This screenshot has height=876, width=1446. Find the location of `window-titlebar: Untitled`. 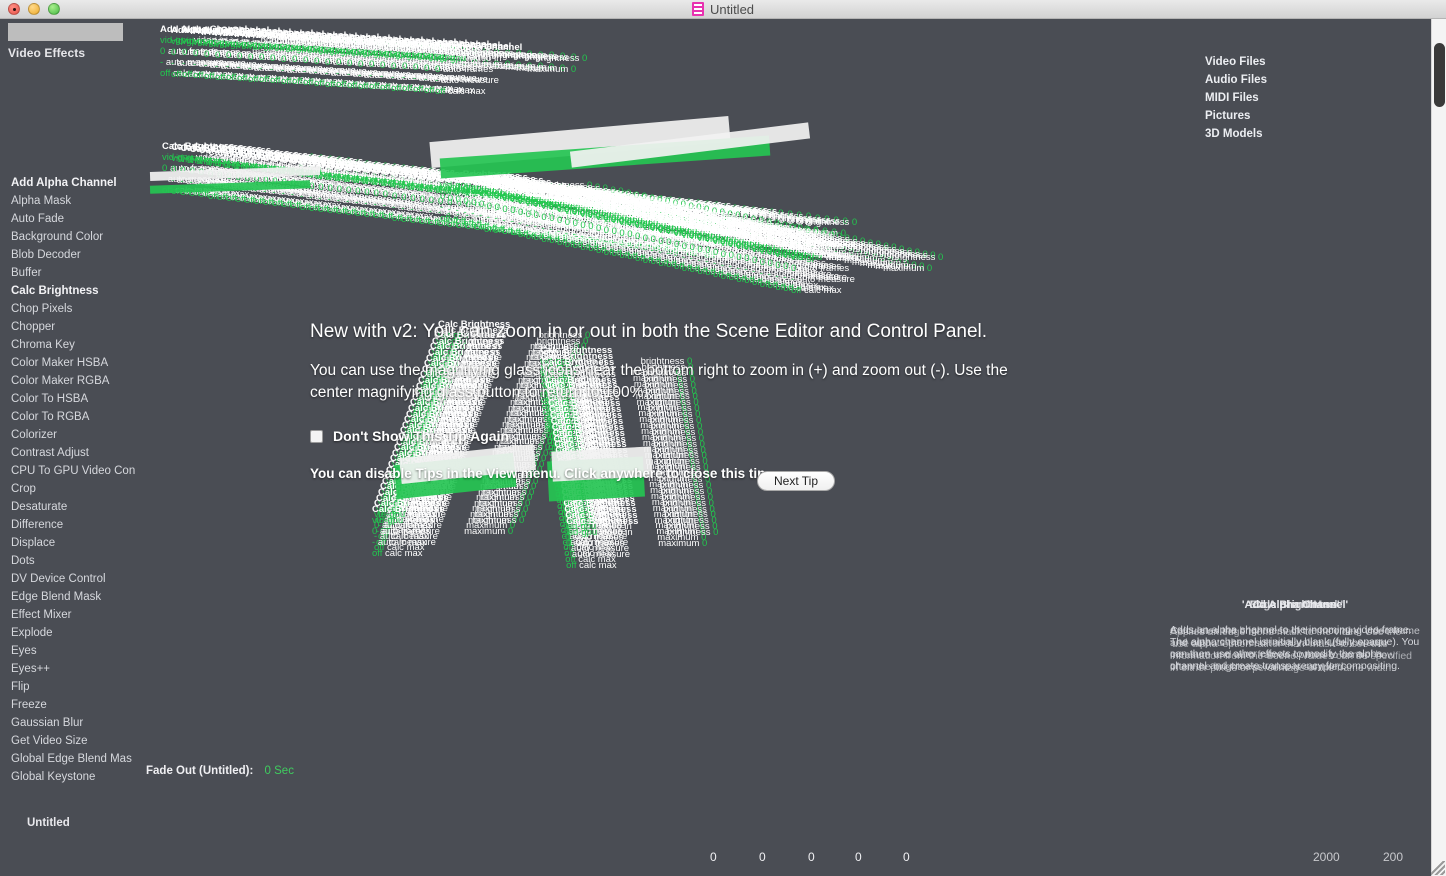

window-titlebar: Untitled is located at coordinates (723, 9).